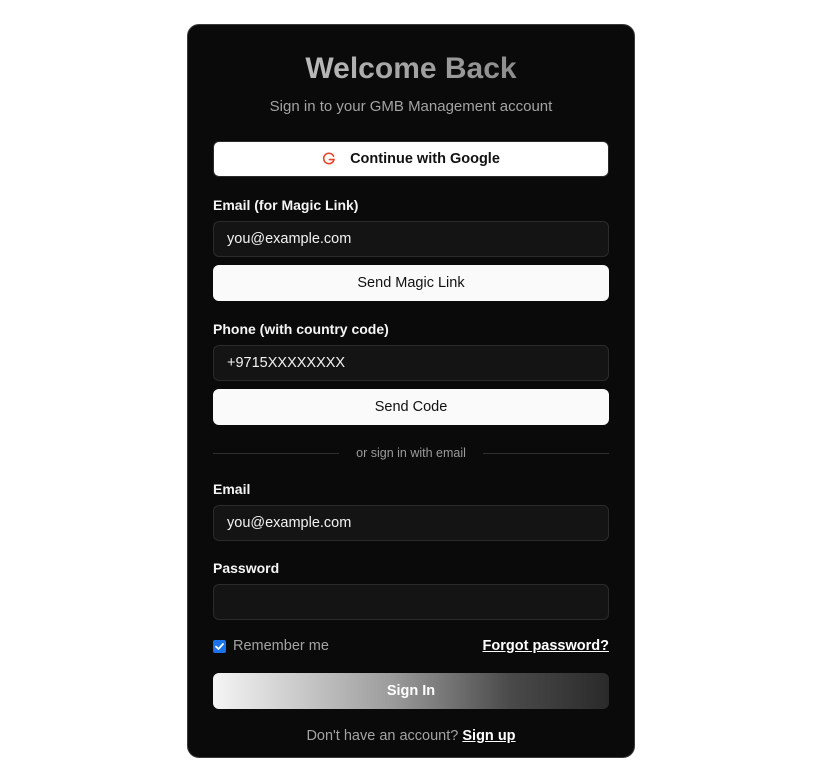 This screenshot has width=821, height=782. I want to click on sign-up-link: Sign up, so click(488, 736).